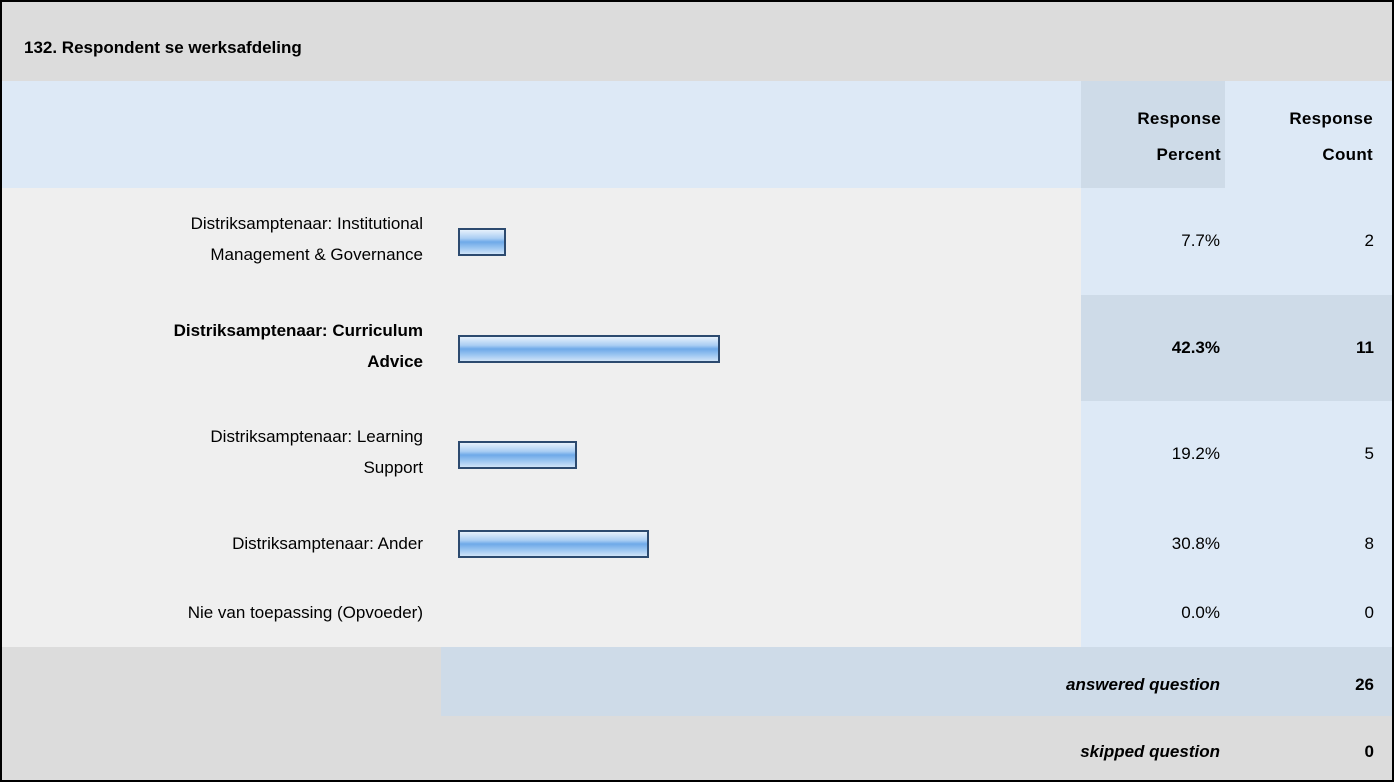  What do you see at coordinates (1365, 347) in the screenshot?
I see `response-count-value: 11` at bounding box center [1365, 347].